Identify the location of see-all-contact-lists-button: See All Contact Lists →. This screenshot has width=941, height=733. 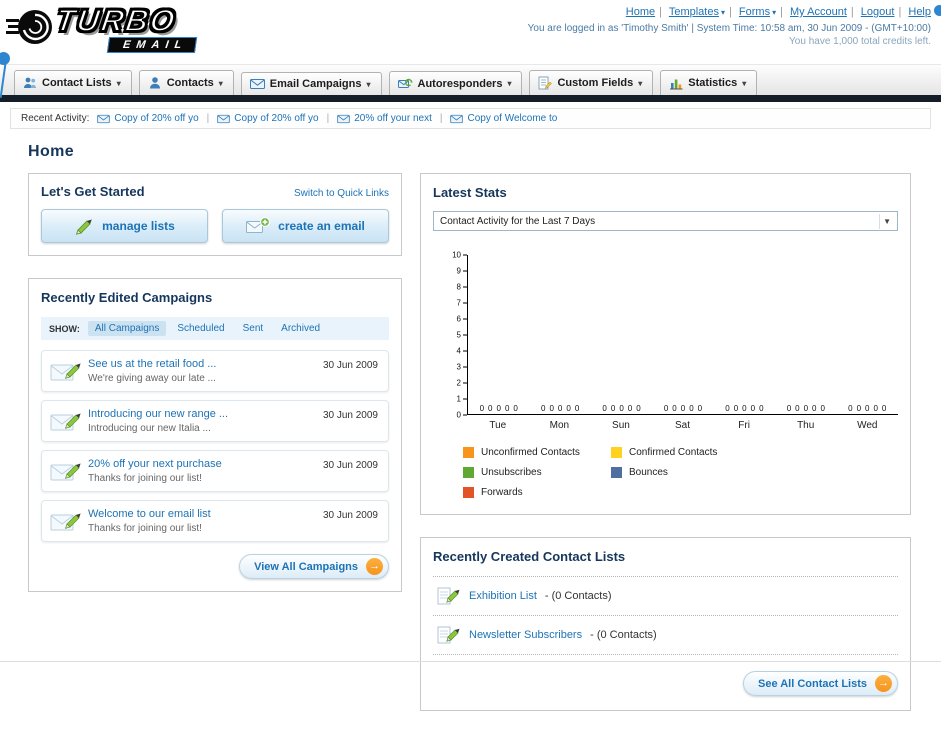
(820, 683).